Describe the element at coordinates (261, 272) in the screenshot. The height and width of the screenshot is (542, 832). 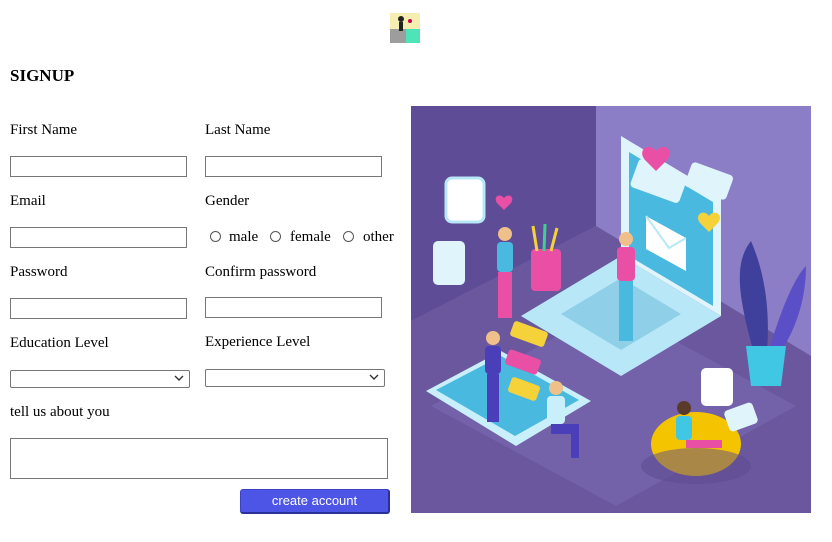
I see `confirm-password-label: Confirm password` at that location.